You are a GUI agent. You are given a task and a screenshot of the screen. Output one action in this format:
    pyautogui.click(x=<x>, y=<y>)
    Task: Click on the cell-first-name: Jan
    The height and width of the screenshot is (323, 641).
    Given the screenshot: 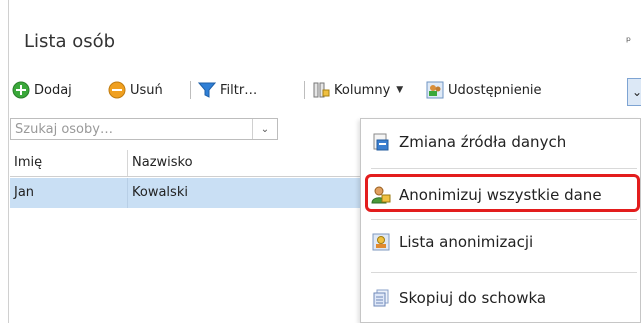 What is the action you would take?
    pyautogui.click(x=69, y=193)
    